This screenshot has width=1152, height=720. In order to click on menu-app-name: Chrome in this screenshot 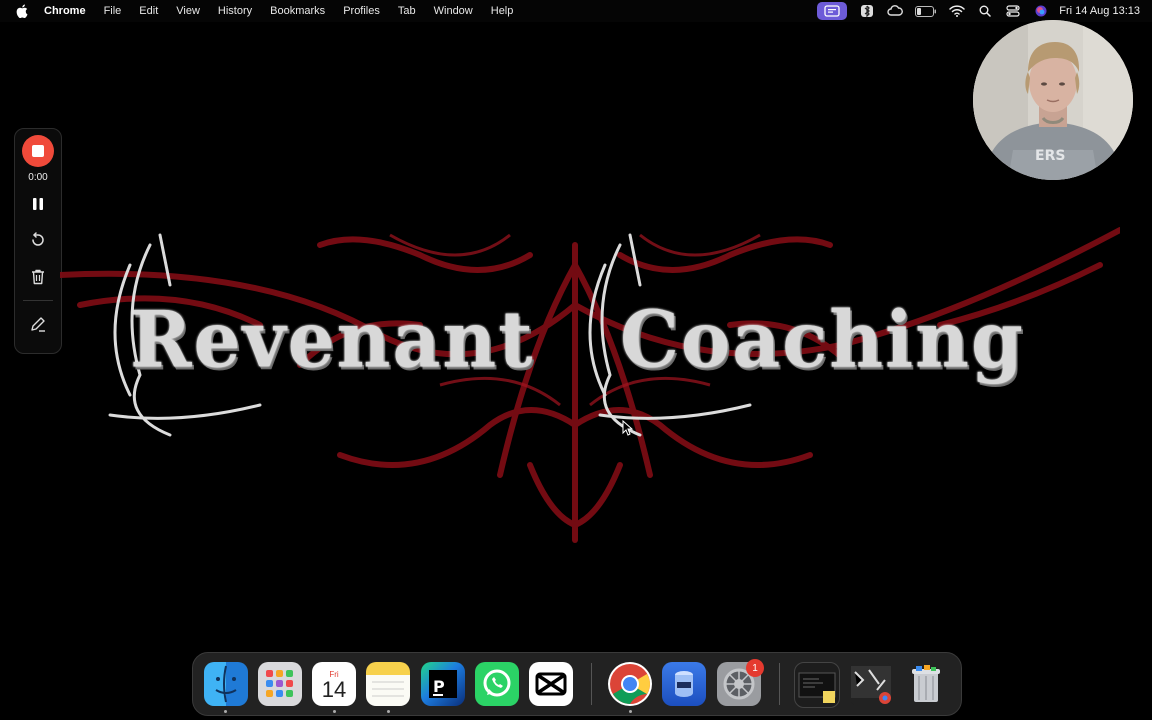, I will do `click(65, 11)`.